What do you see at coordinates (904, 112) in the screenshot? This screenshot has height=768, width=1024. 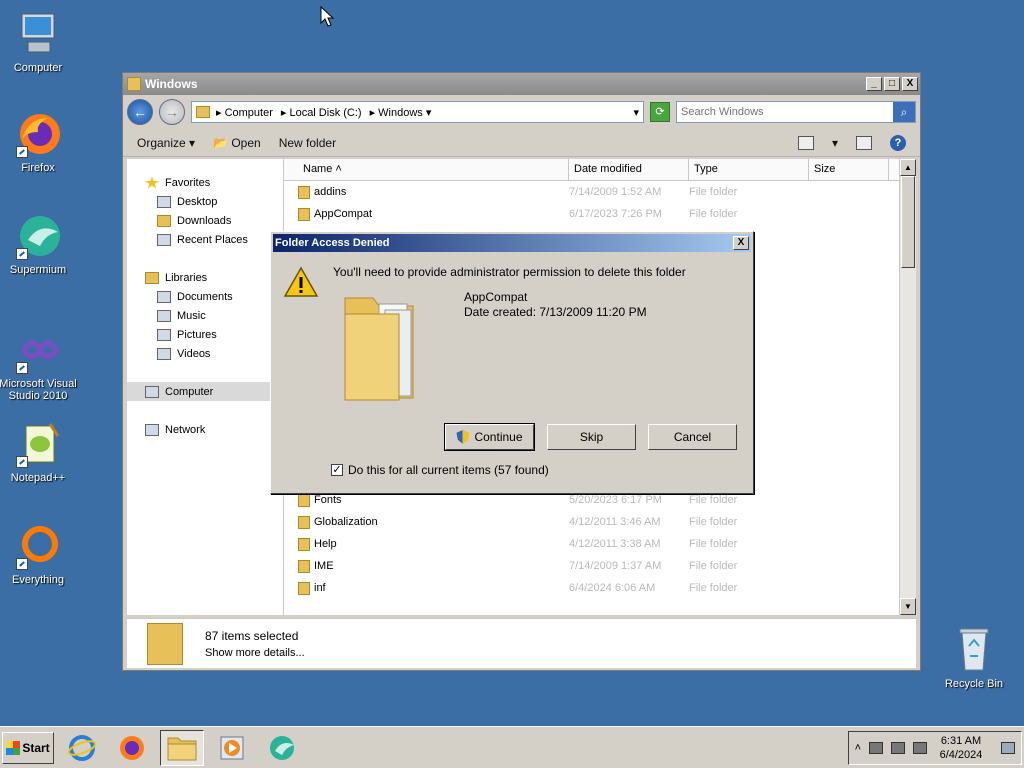 I see `search-icon: ⌕` at bounding box center [904, 112].